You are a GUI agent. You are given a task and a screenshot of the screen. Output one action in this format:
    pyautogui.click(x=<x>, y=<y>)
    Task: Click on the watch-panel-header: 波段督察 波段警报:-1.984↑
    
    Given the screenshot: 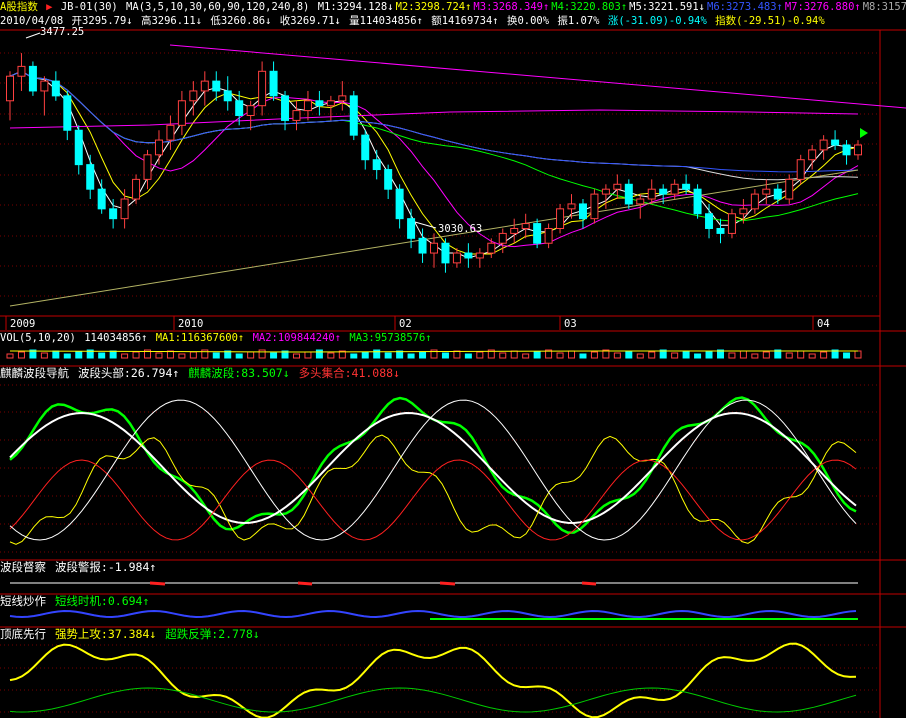 What is the action you would take?
    pyautogui.click(x=79, y=567)
    